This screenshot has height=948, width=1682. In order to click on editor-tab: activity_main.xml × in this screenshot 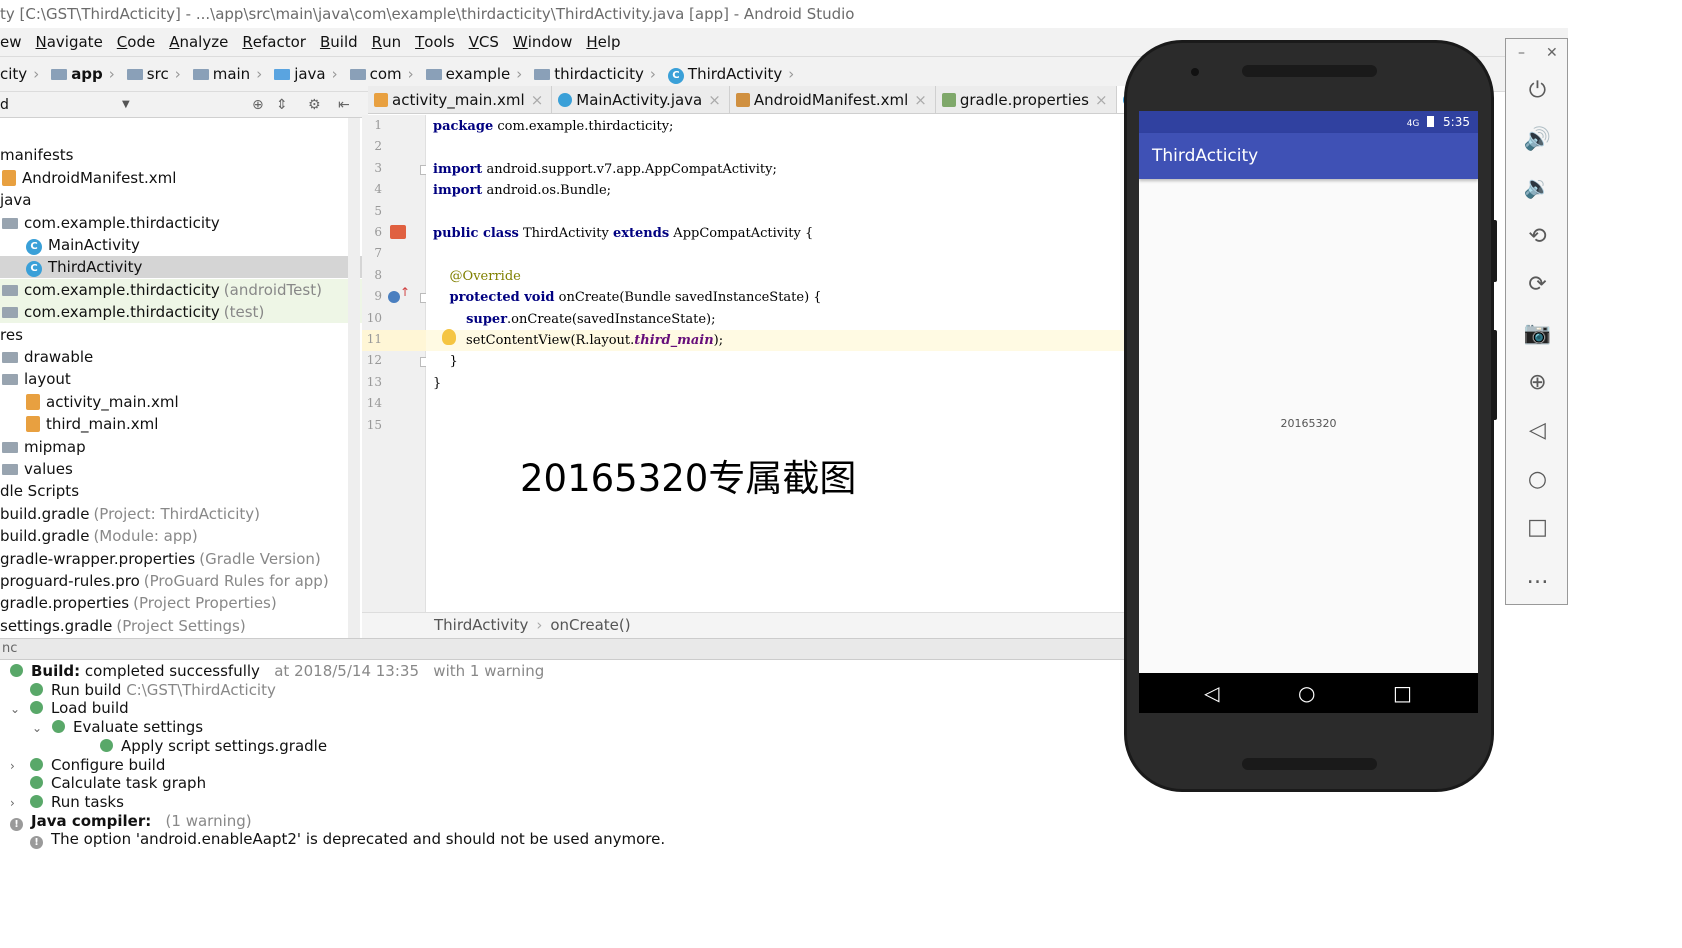, I will do `click(460, 99)`.